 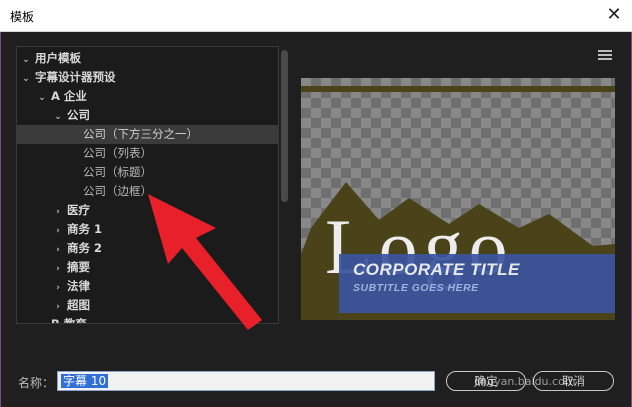 What do you see at coordinates (614, 15) in the screenshot?
I see `close-icon: ✕` at bounding box center [614, 15].